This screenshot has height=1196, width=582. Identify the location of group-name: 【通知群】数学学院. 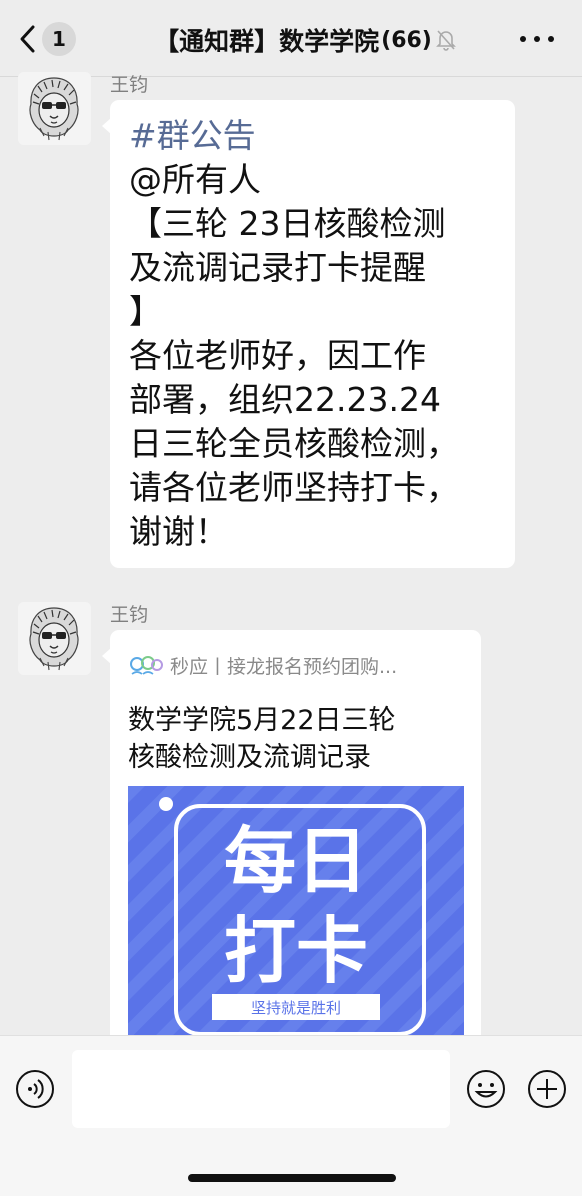
(267, 41).